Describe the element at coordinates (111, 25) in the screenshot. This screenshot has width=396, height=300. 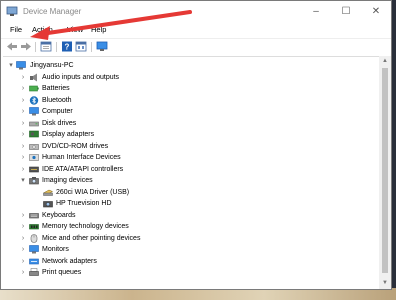
I see `annotation-arrow` at that location.